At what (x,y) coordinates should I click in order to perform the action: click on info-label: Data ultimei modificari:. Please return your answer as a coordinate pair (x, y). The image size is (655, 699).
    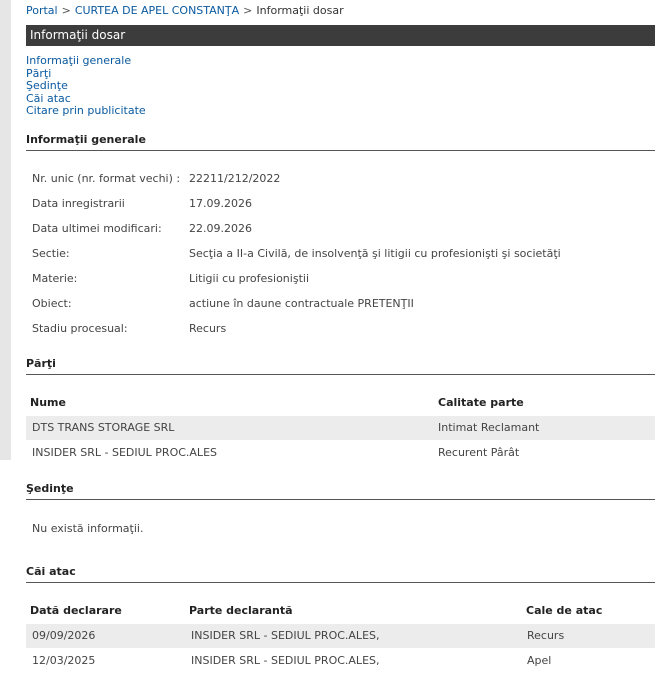
    Looking at the image, I should click on (97, 228).